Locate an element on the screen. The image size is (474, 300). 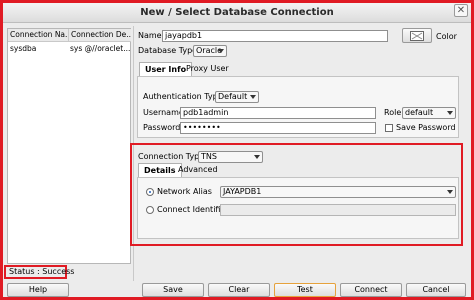
color-label: Color is located at coordinates (446, 36).